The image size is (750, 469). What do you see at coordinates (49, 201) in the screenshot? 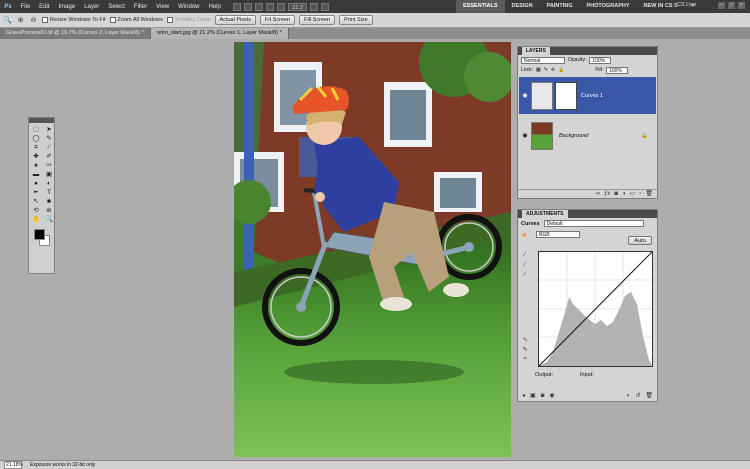
I see `shape-tool-icon: ■` at bounding box center [49, 201].